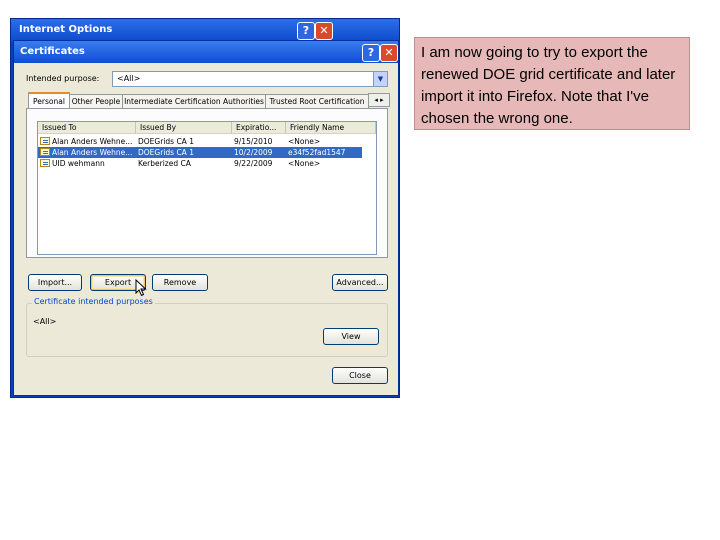 The width and height of the screenshot is (720, 540). I want to click on cell-expiration: 9/15/2010, so click(253, 141).